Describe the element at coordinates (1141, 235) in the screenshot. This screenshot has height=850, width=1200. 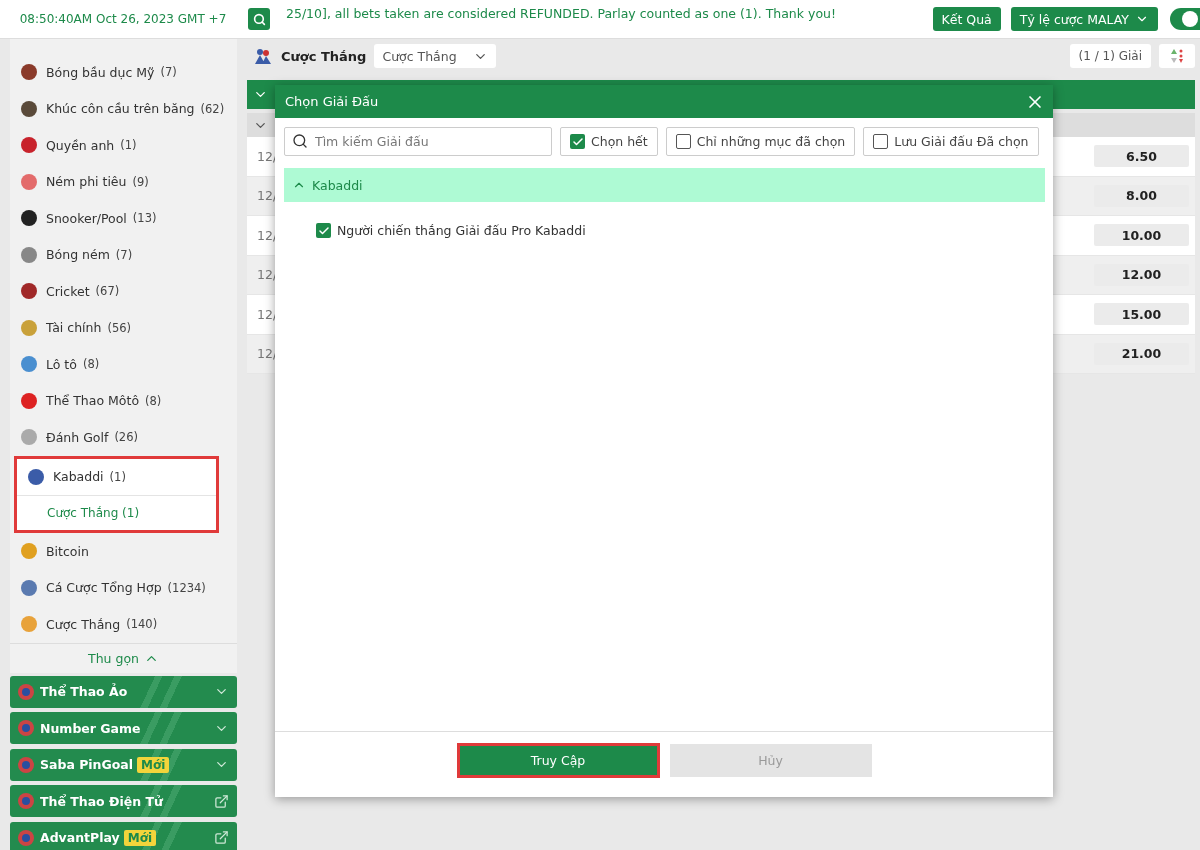
I see `odds-button: 10.00` at that location.